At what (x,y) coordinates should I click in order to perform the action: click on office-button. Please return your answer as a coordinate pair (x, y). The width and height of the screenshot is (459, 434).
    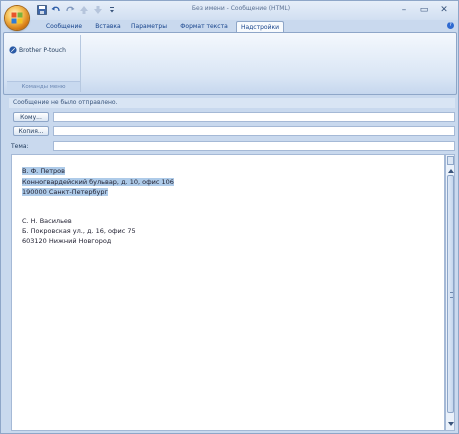
    Looking at the image, I should click on (17, 18).